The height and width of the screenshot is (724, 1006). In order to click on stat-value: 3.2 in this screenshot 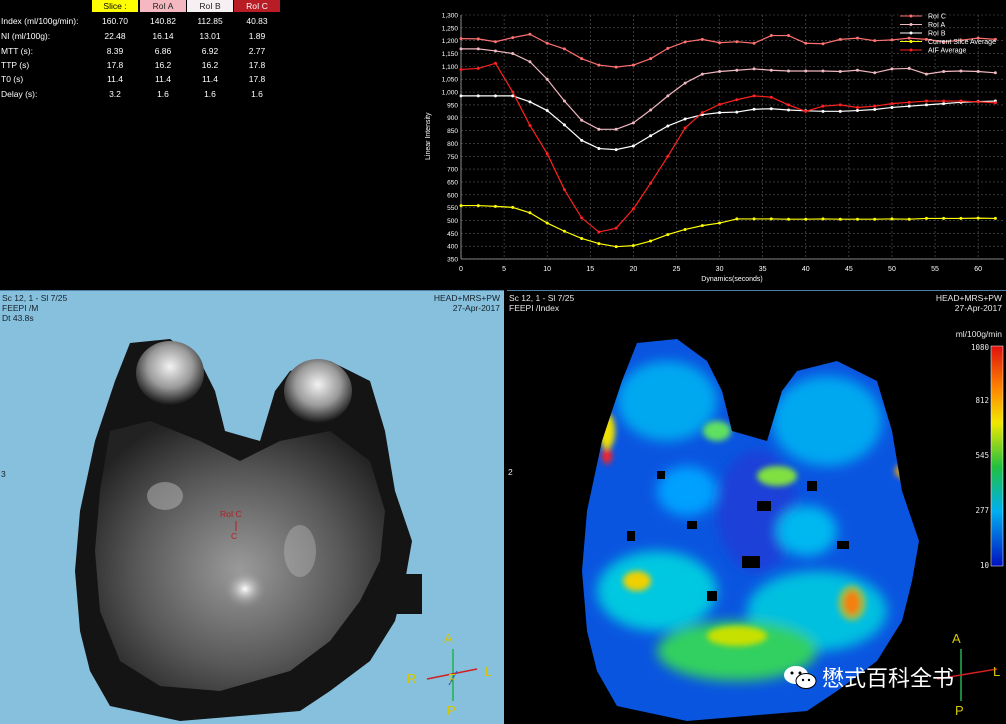, I will do `click(115, 94)`.